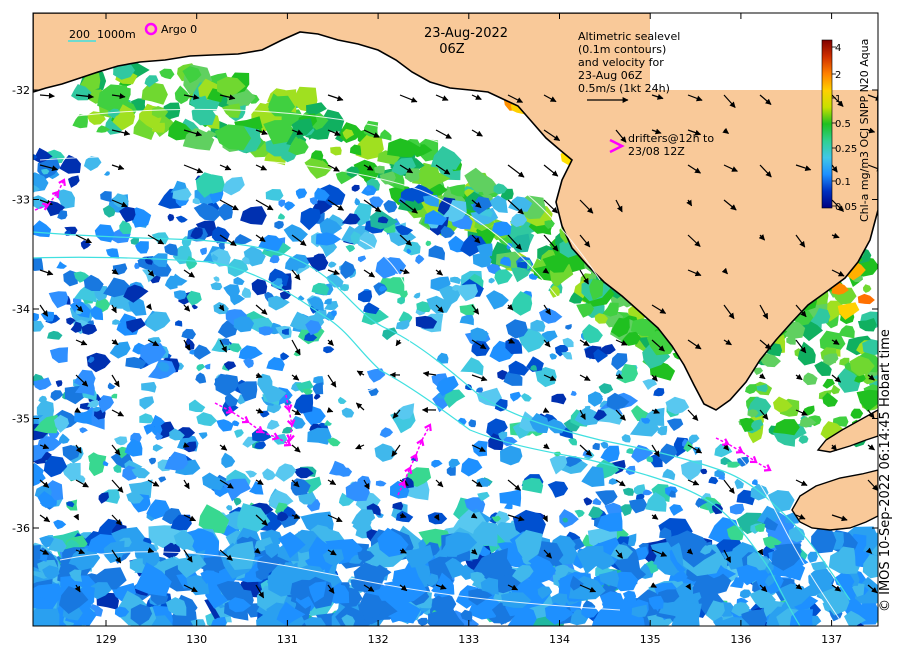 This screenshot has width=900, height=660. What do you see at coordinates (21, 309) in the screenshot?
I see `lat-tick-label: -34` at bounding box center [21, 309].